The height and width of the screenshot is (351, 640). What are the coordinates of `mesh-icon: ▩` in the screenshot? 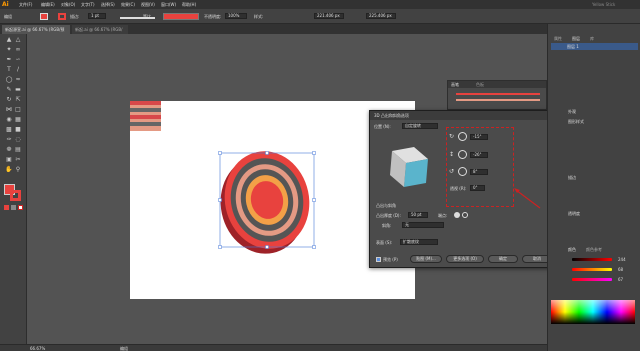 It's located at (9, 130).